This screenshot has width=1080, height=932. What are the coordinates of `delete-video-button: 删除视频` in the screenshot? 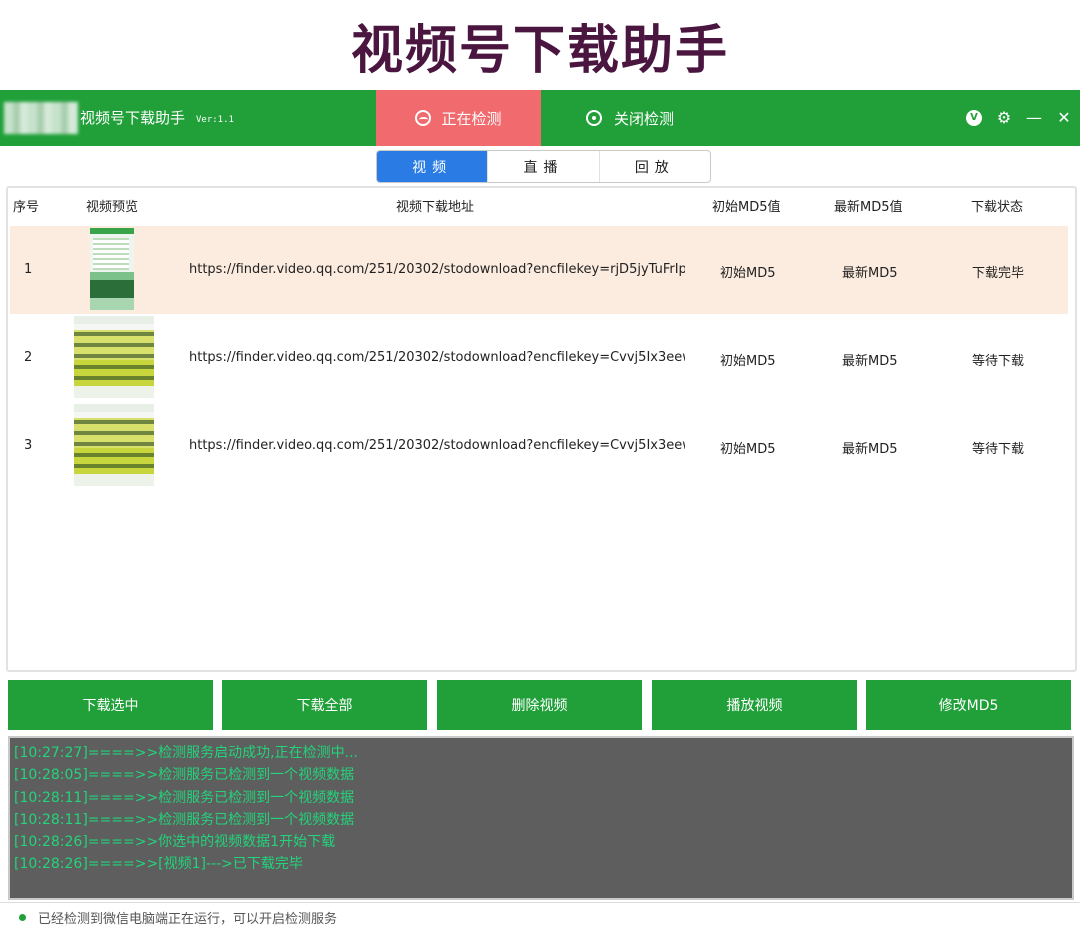 It's located at (539, 705).